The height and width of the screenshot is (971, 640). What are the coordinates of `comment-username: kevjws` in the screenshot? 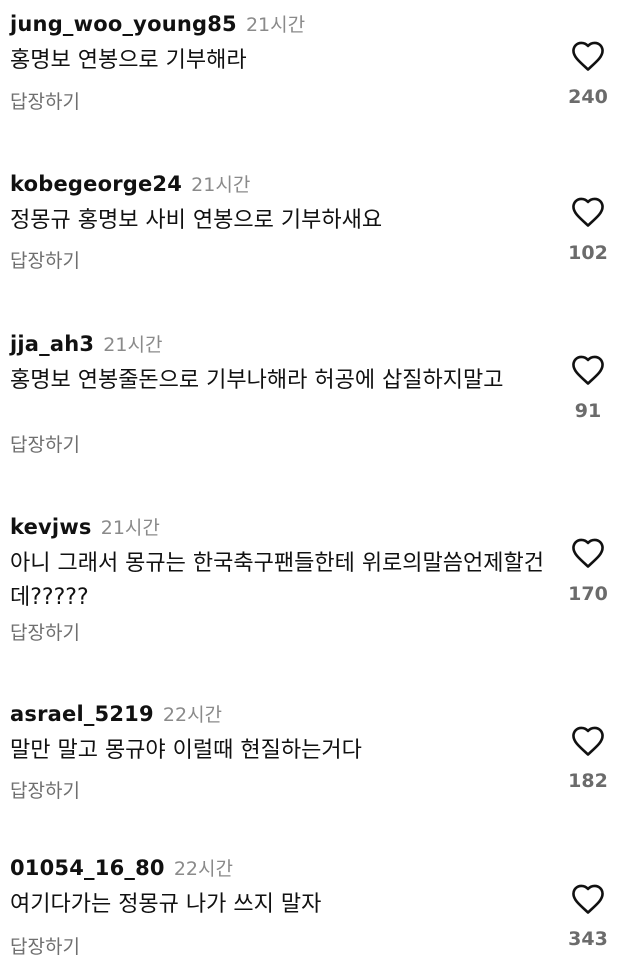 It's located at (51, 527).